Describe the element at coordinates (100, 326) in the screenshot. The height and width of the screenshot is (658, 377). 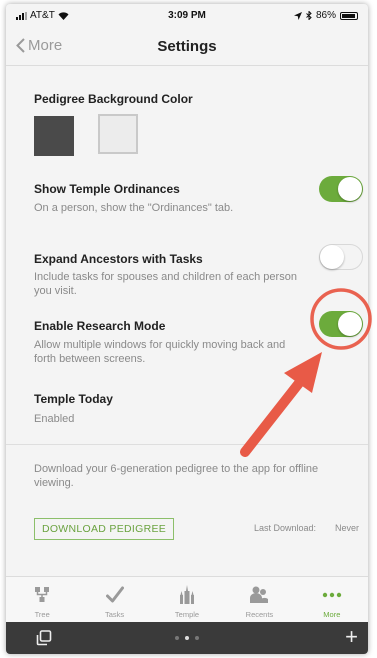
I see `setting-label-research-mode: Enable Research Mode` at that location.